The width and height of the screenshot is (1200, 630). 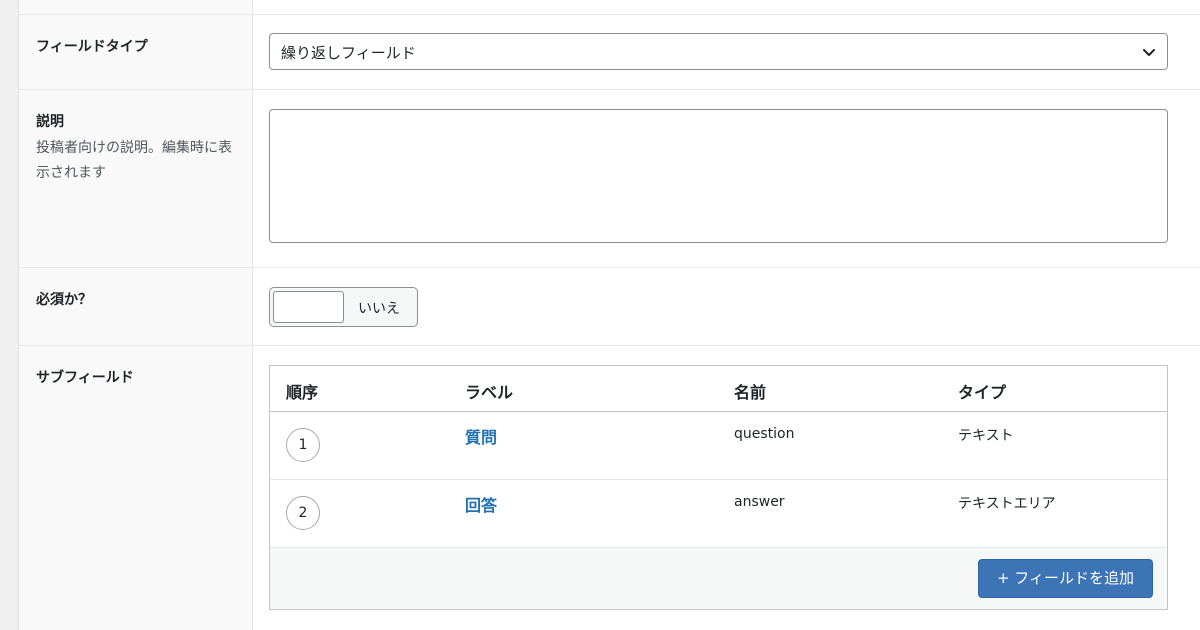 I want to click on description-help-text: 投稿者向けの説明。編集時に表示されます, so click(x=134, y=160).